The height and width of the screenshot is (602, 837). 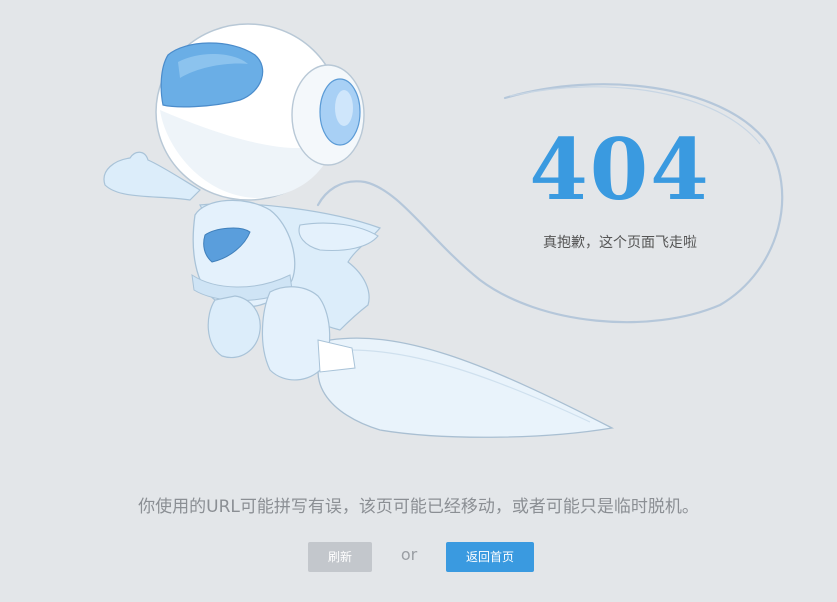 I want to click on error-code: 404, so click(x=620, y=169).